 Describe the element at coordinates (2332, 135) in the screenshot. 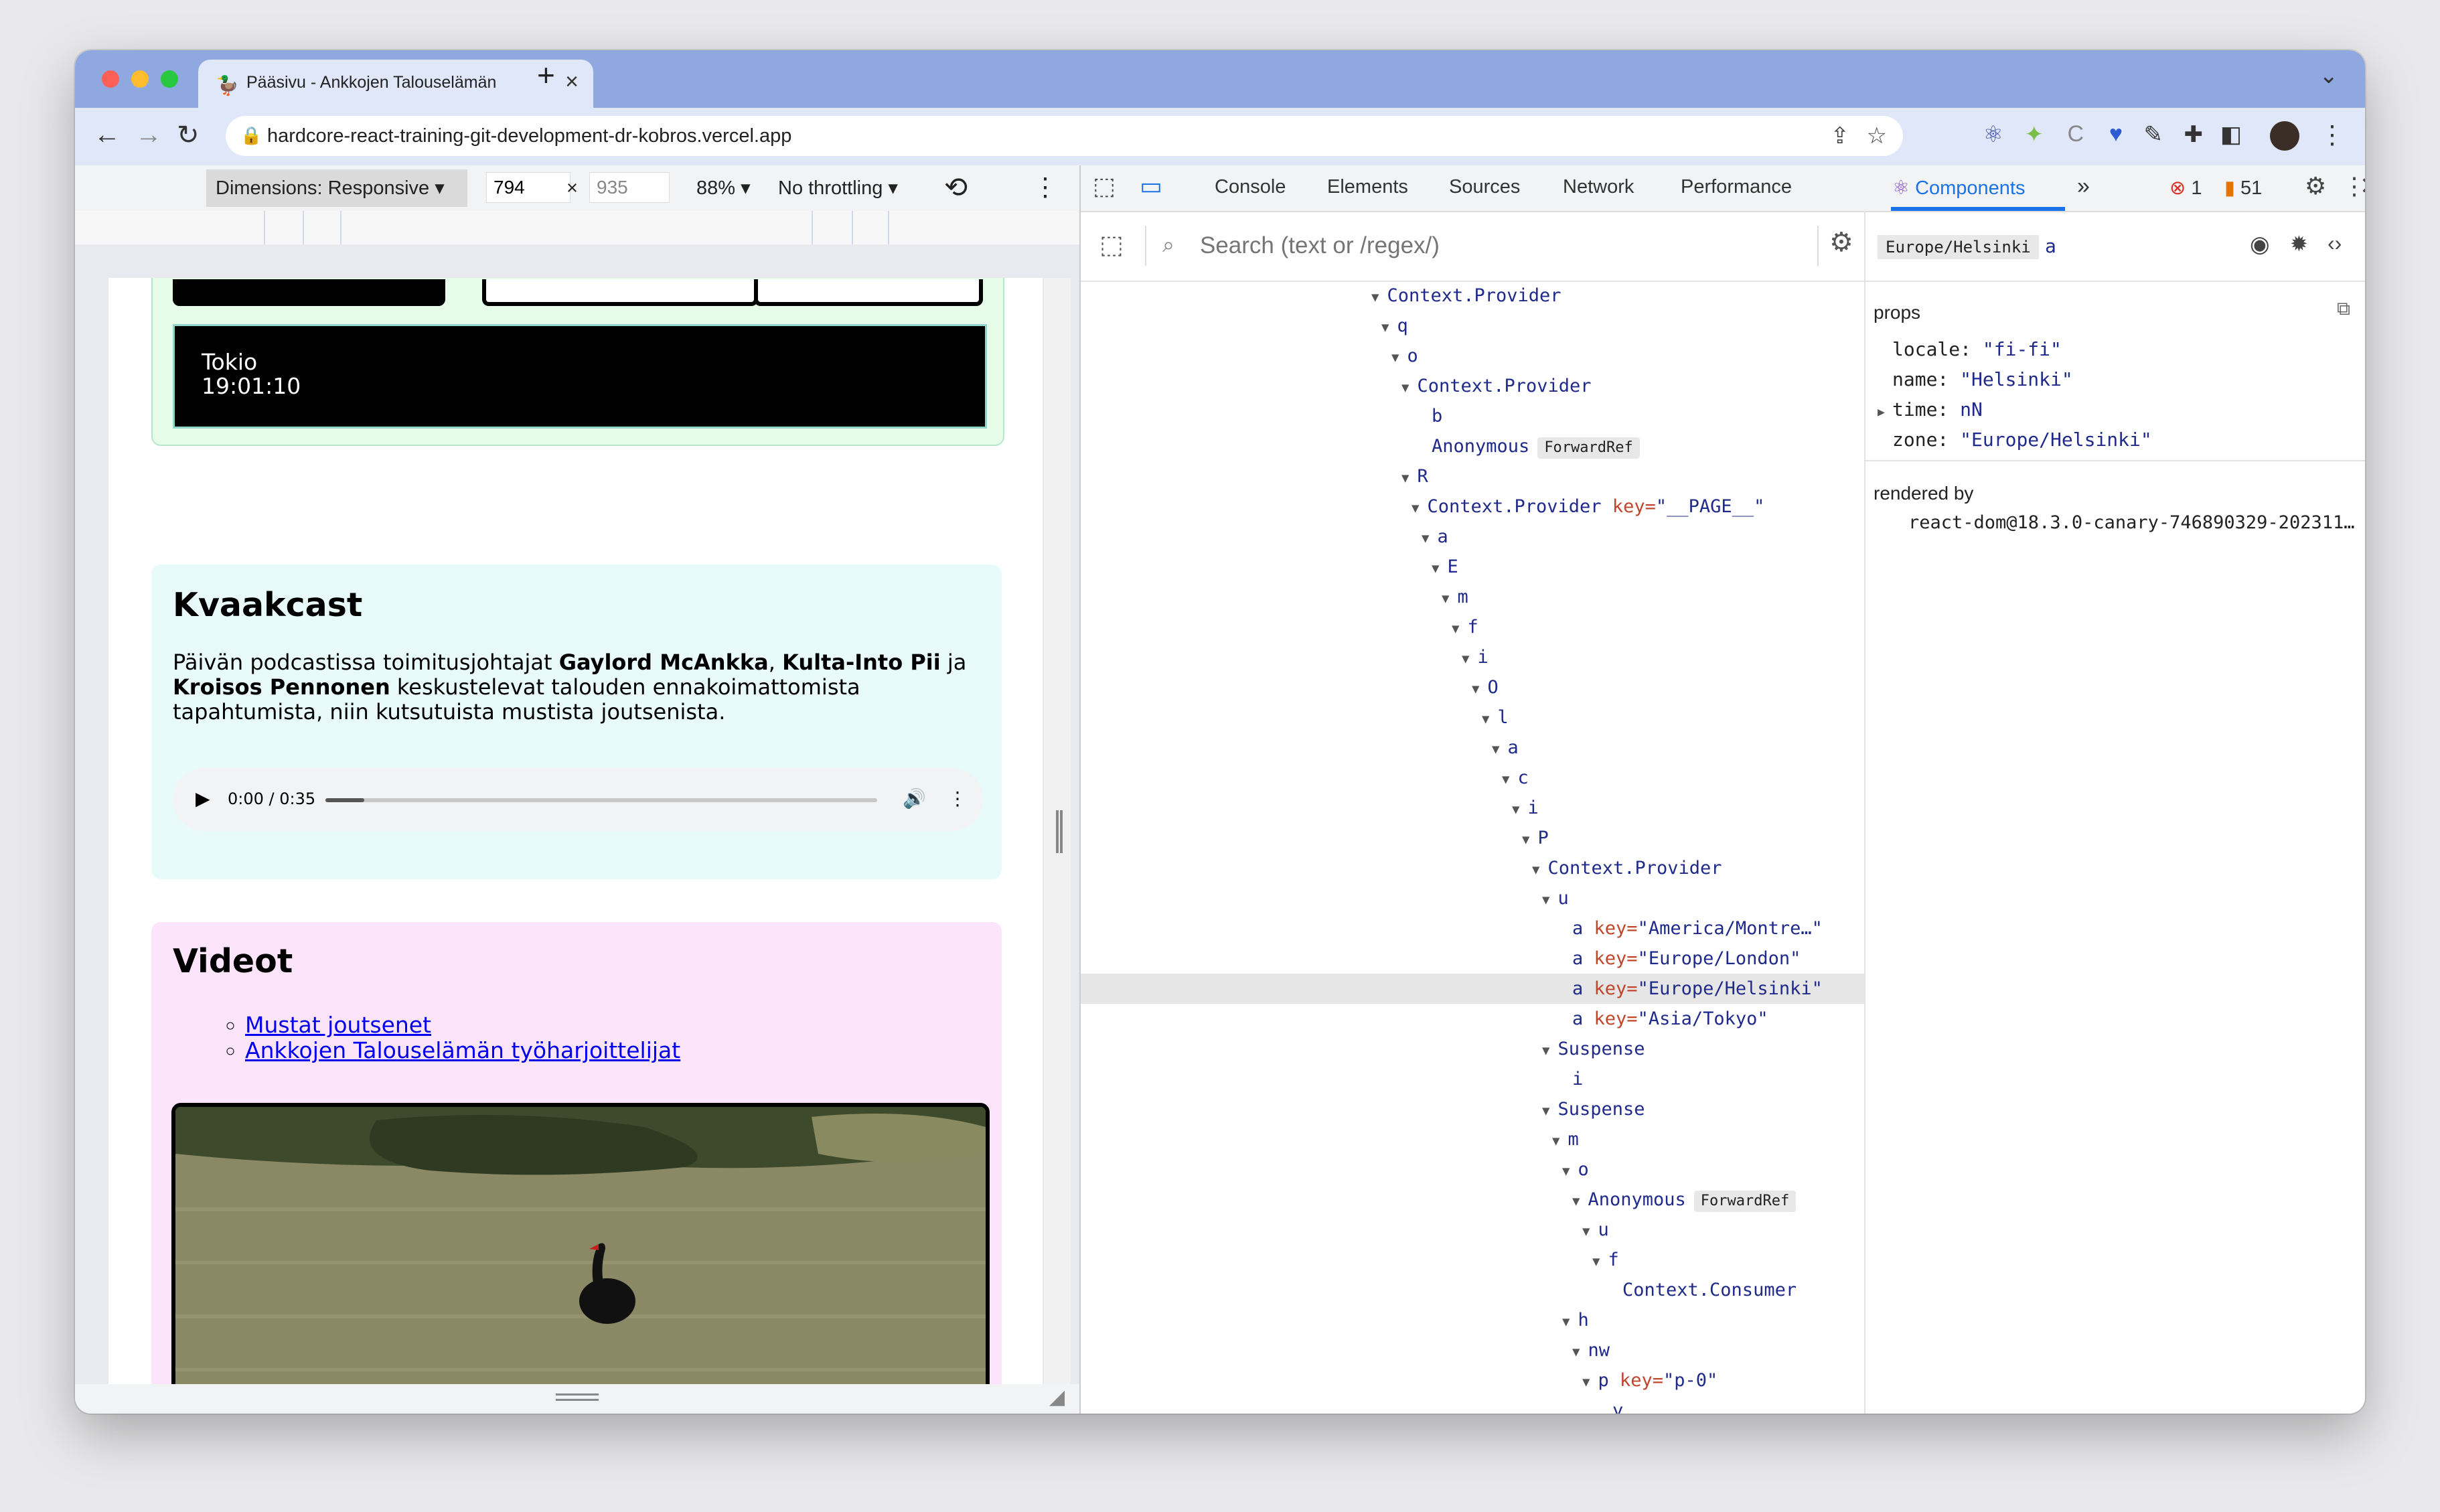

I see `browser-menu-icon: ⋮` at that location.